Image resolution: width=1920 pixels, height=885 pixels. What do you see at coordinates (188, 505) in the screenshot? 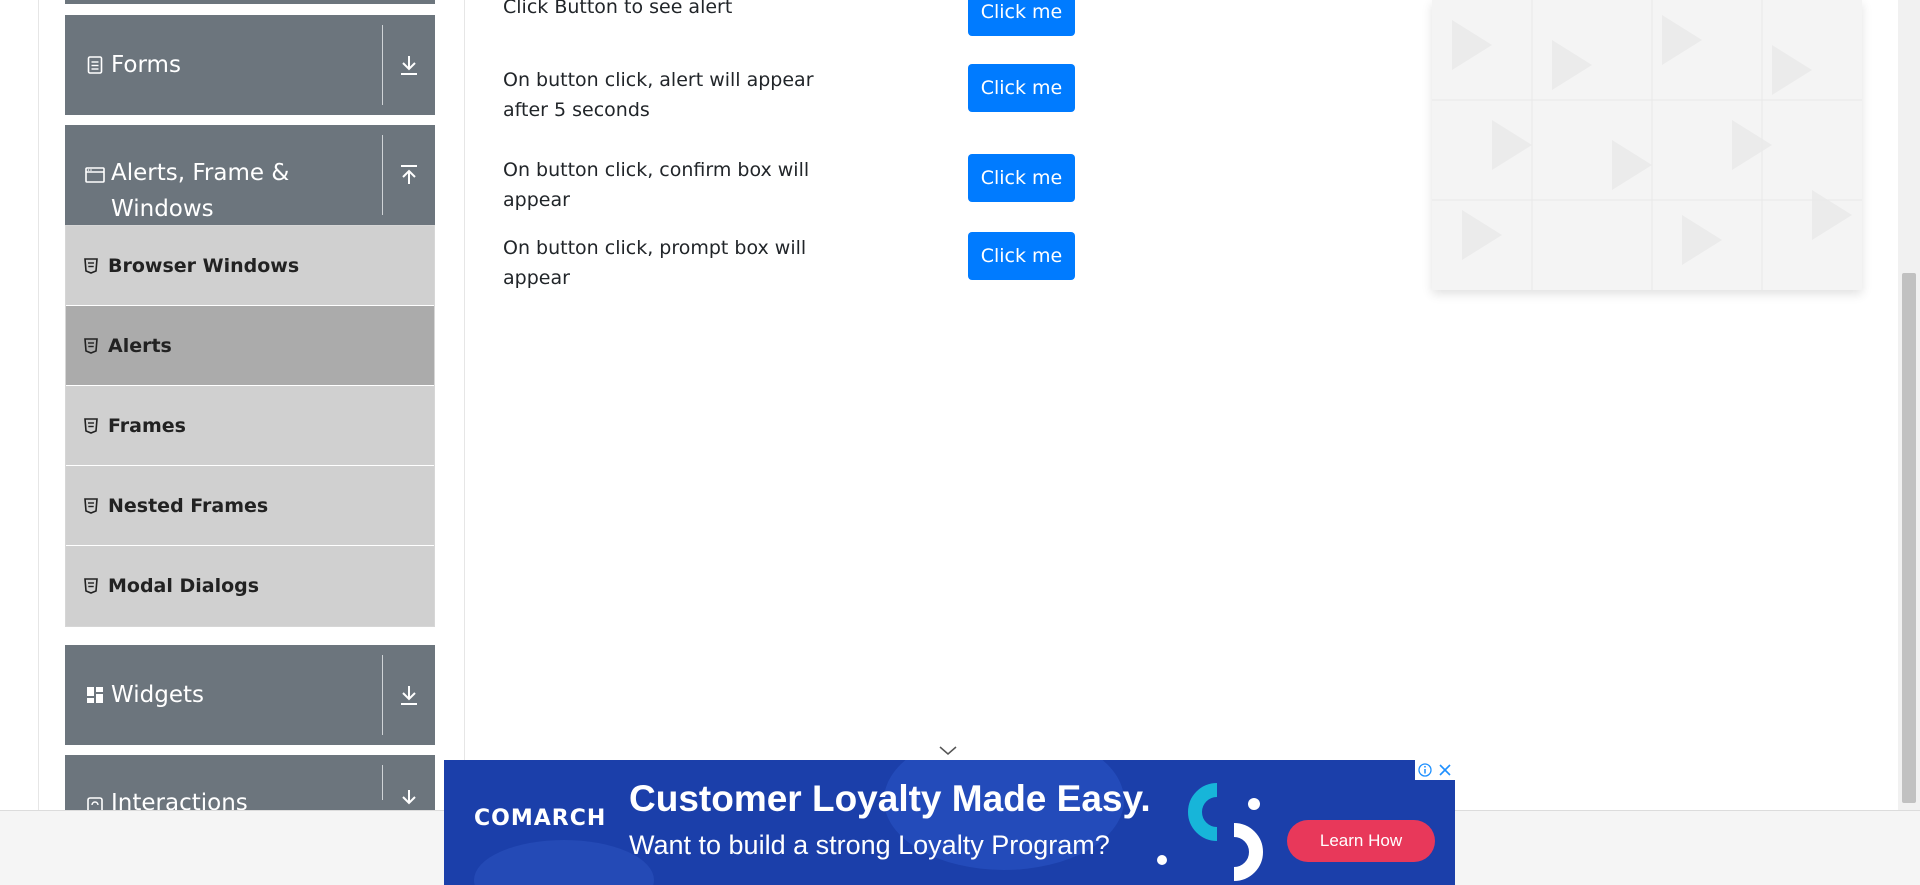
I see `menu-item-label: Nested Frames` at bounding box center [188, 505].